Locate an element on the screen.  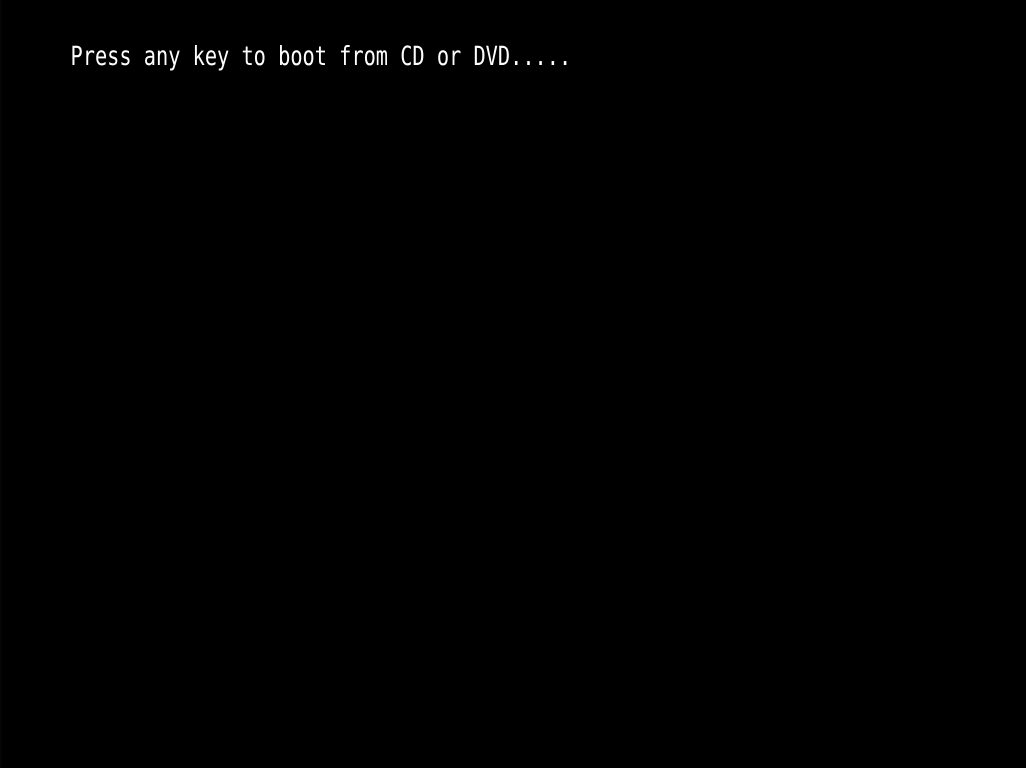
text-cursor is located at coordinates (530, 26).